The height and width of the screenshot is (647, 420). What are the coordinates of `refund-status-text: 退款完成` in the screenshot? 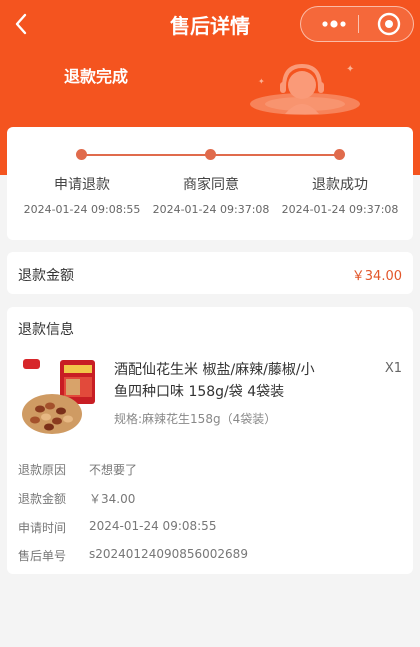 It's located at (96, 76).